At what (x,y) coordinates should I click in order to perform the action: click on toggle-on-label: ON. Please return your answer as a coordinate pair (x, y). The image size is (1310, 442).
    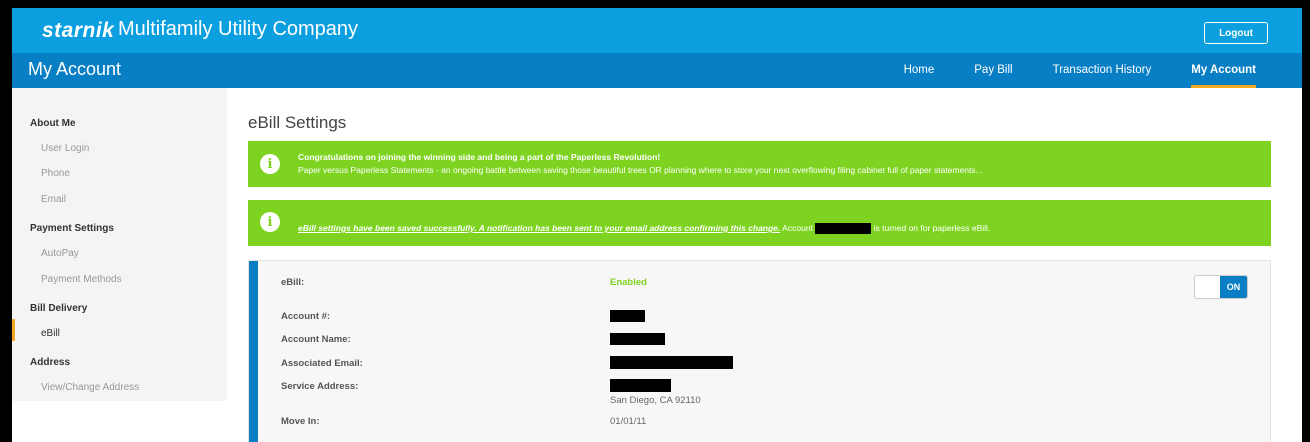
    Looking at the image, I should click on (1233, 287).